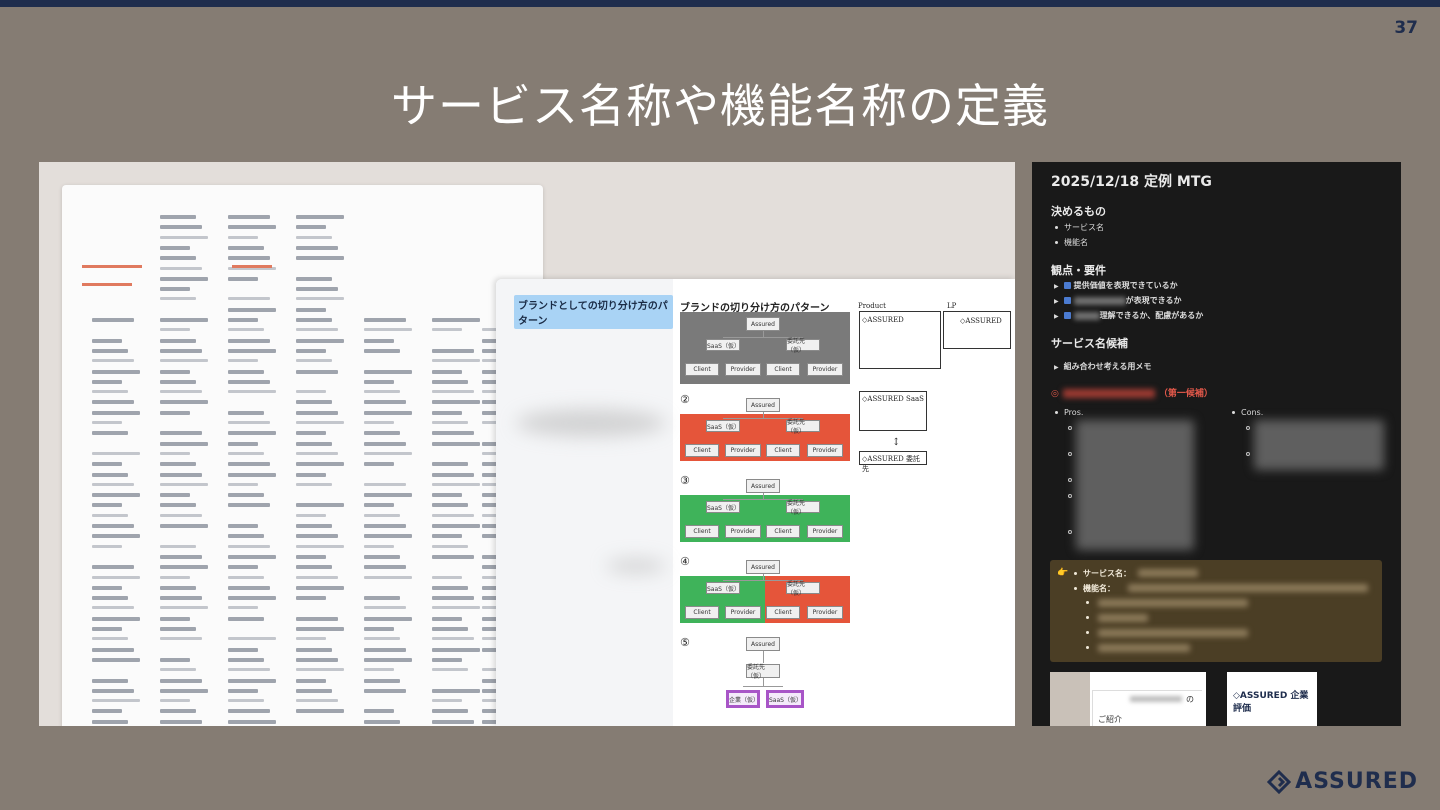  Describe the element at coordinates (1131, 182) in the screenshot. I see `meeting-title: 2025/12/18 定例 MTG` at that location.